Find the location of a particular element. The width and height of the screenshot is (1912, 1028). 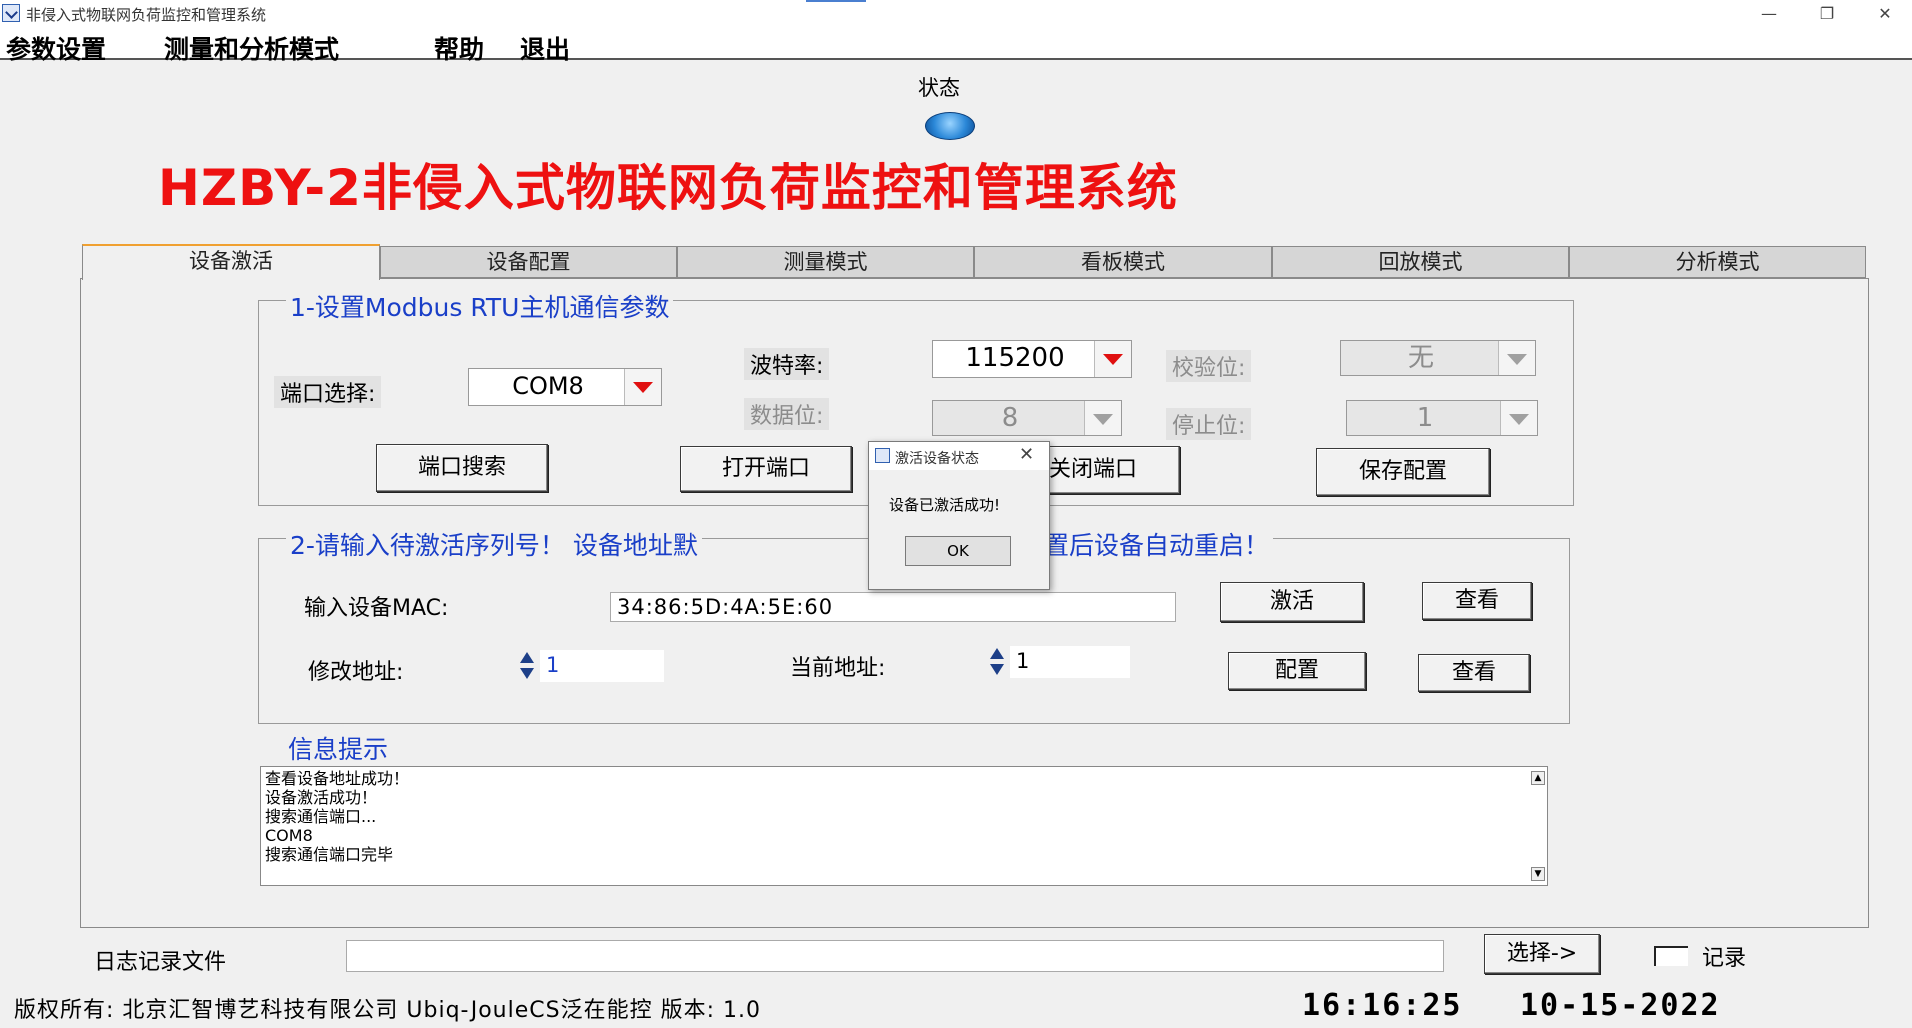

modify-address-label: 修改地址: is located at coordinates (356, 672).